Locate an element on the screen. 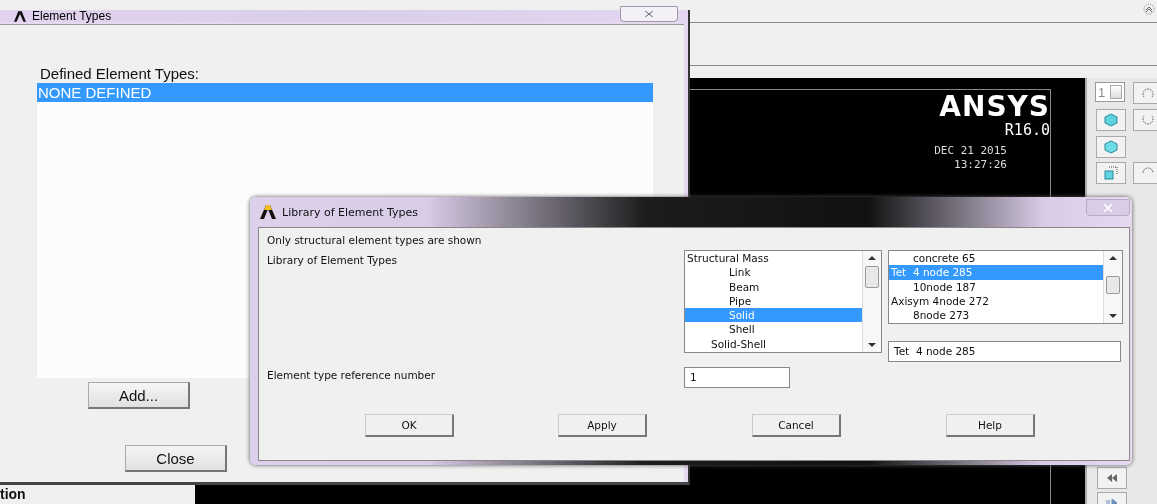  list-item: Solid-Shell is located at coordinates (773, 344).